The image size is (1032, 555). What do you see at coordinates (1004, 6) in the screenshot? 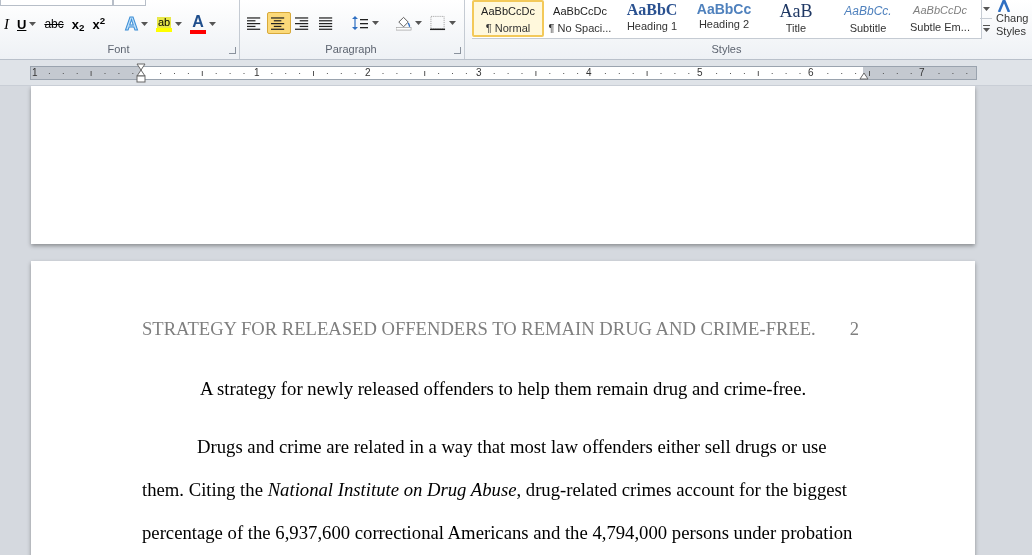
I see `letter-a-icon` at bounding box center [1004, 6].